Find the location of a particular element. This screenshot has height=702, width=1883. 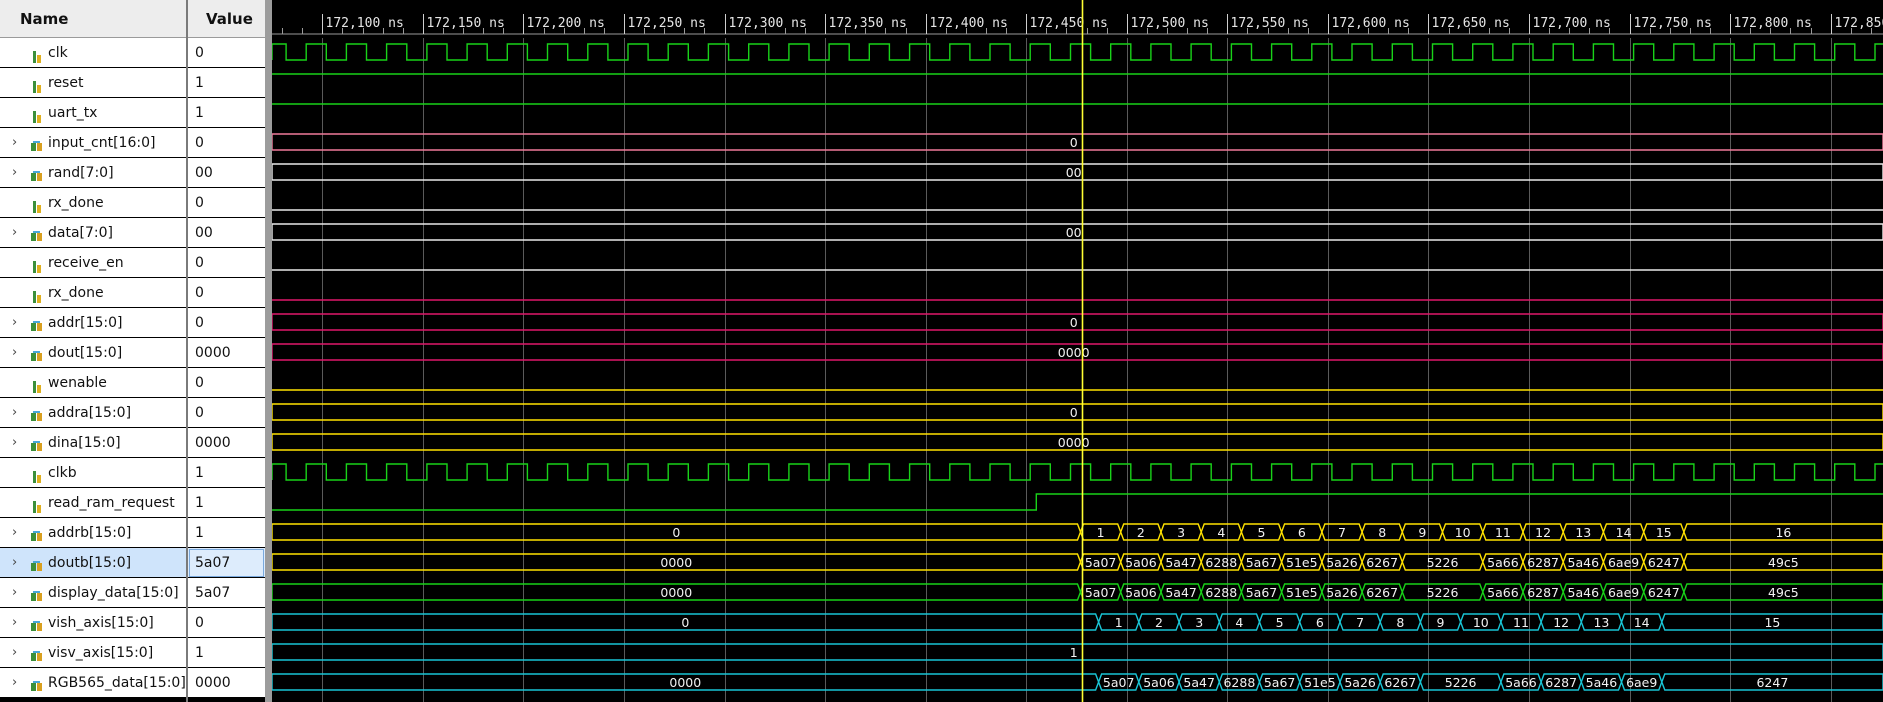

signal-row: › input_cnt[16:0] is located at coordinates (93, 143).